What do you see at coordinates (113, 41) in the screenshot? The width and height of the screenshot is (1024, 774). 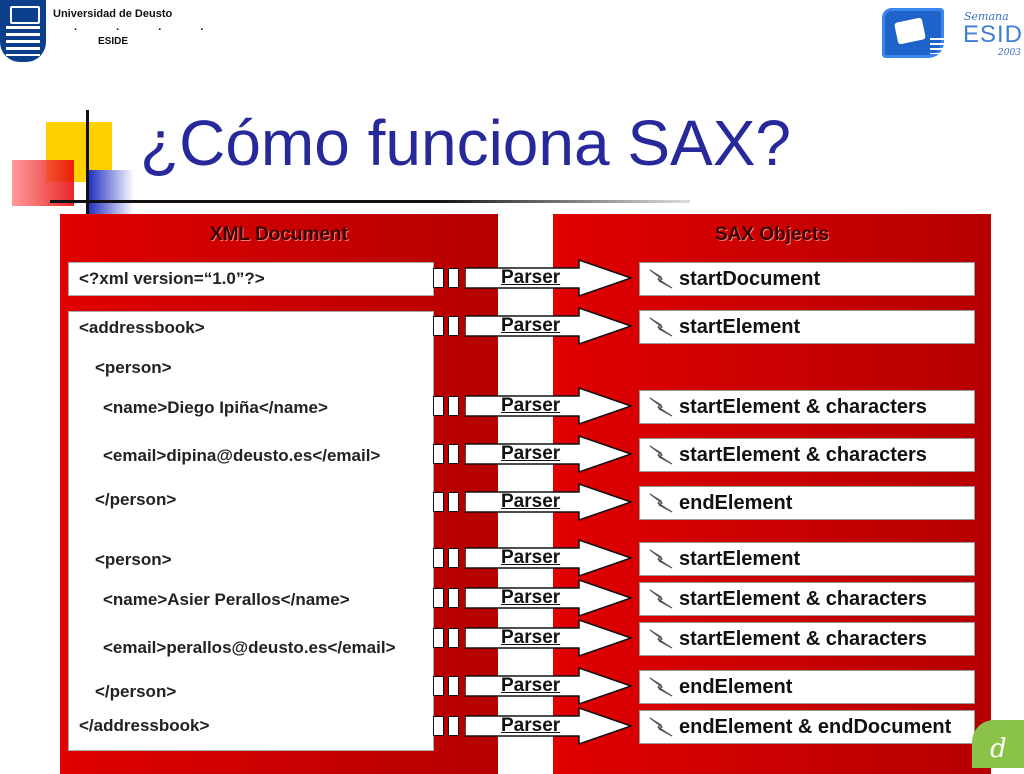 I see `faculty-name: ESIDE` at bounding box center [113, 41].